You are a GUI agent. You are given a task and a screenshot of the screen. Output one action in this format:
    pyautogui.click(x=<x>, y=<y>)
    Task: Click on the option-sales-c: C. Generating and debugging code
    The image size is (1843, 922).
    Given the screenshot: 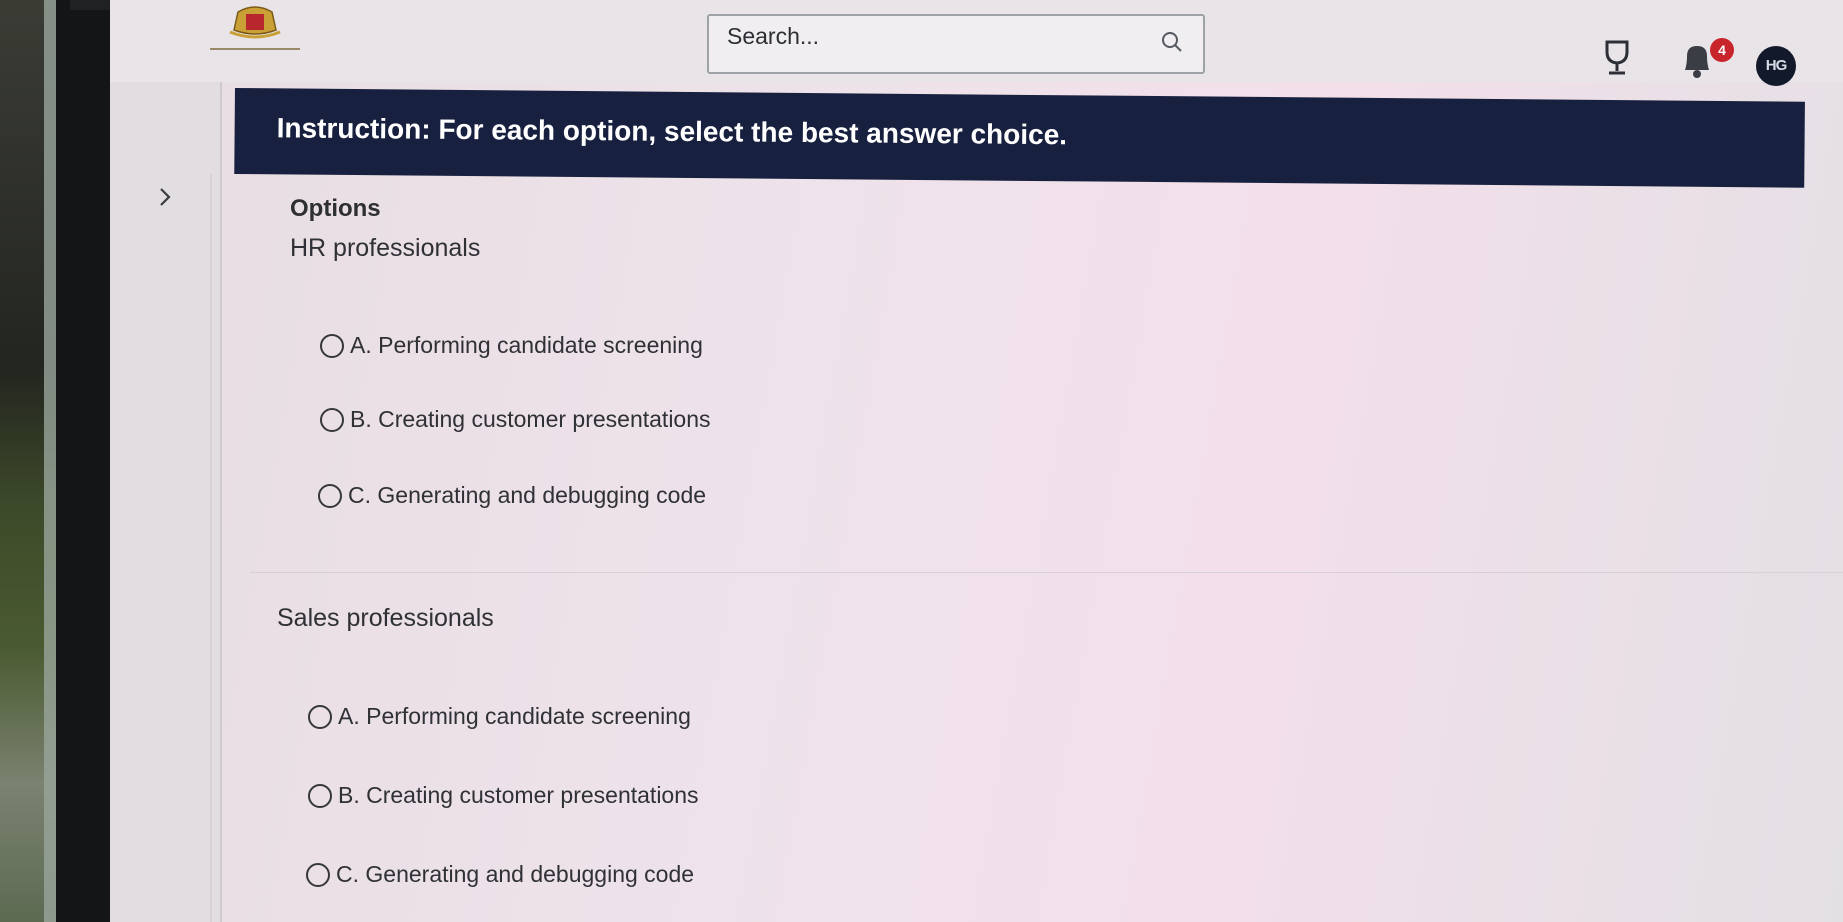 What is the action you would take?
    pyautogui.click(x=500, y=874)
    